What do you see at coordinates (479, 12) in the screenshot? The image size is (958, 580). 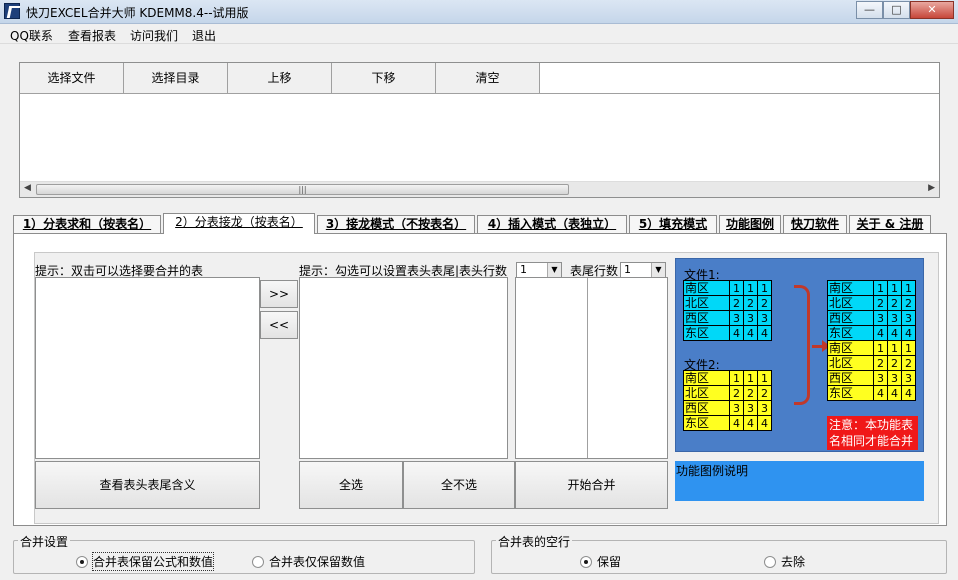 I see `title-bar: 快刀EXCEL合并大师 KDEMM8.4--试用版 — □ ✕` at bounding box center [479, 12].